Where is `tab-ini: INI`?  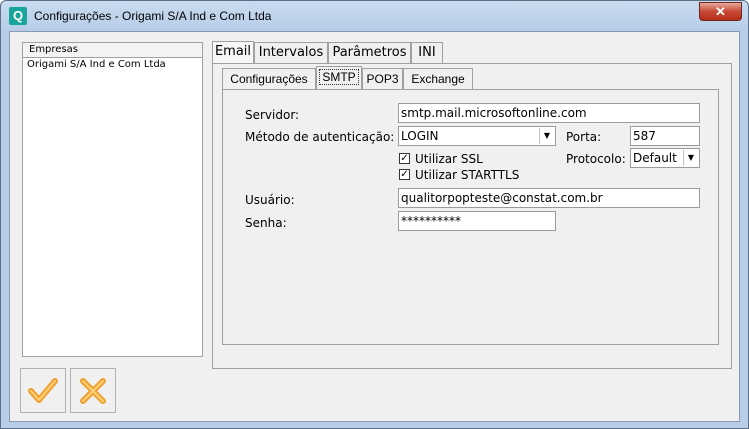
tab-ini: INI is located at coordinates (427, 52).